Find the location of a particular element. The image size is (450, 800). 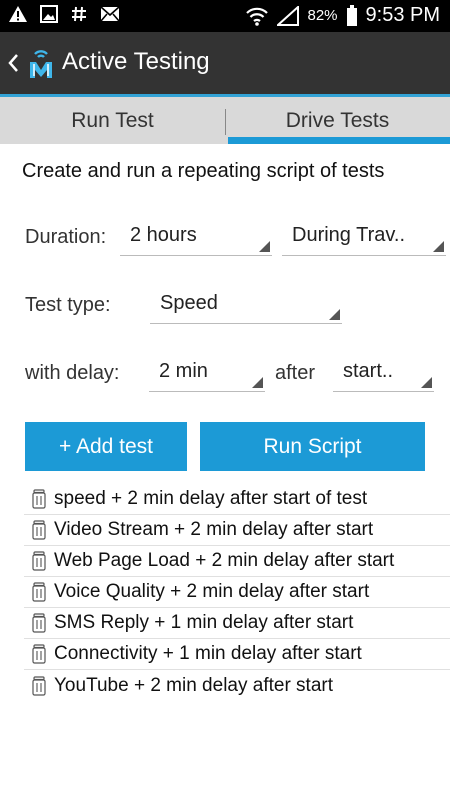

mail-icon is located at coordinates (110, 14).